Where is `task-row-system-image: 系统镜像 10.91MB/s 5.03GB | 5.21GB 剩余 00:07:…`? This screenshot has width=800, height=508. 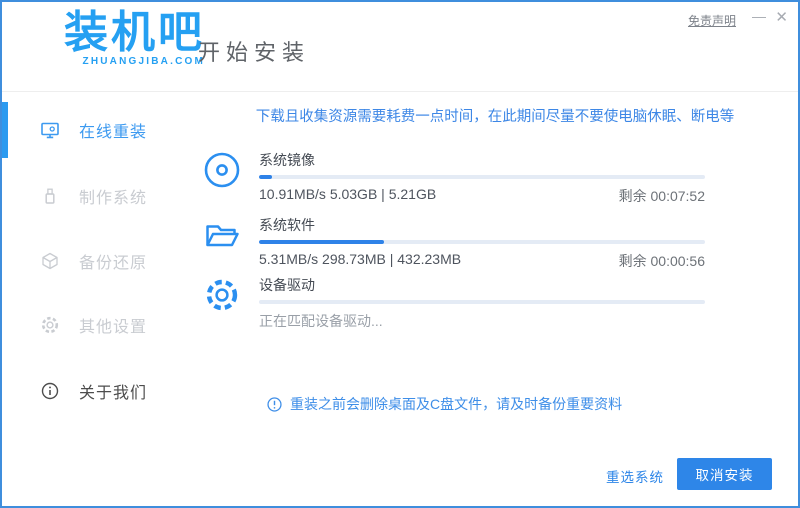 task-row-system-image: 系统镜像 10.91MB/s 5.03GB | 5.21GB 剩余 00:07:… is located at coordinates (454, 178).